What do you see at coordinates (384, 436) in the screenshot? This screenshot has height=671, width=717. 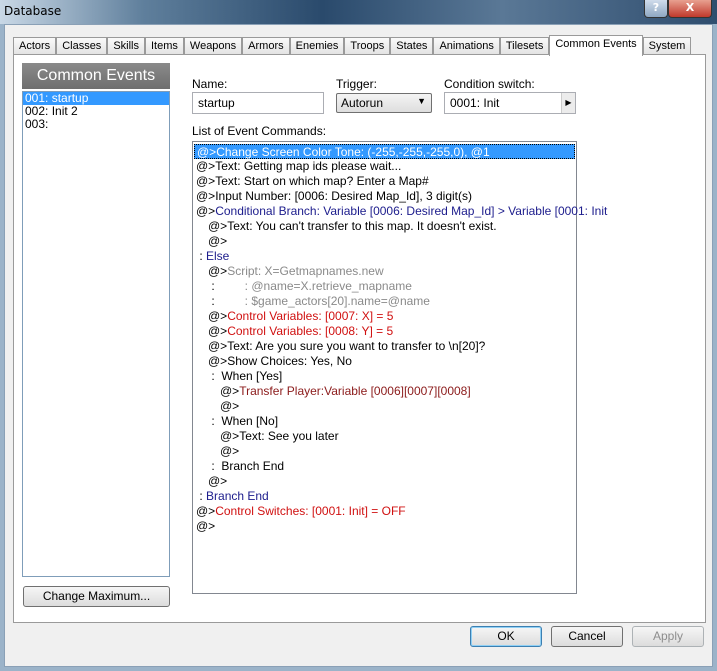 I see `event-command-row: @>Text: See you later` at bounding box center [384, 436].